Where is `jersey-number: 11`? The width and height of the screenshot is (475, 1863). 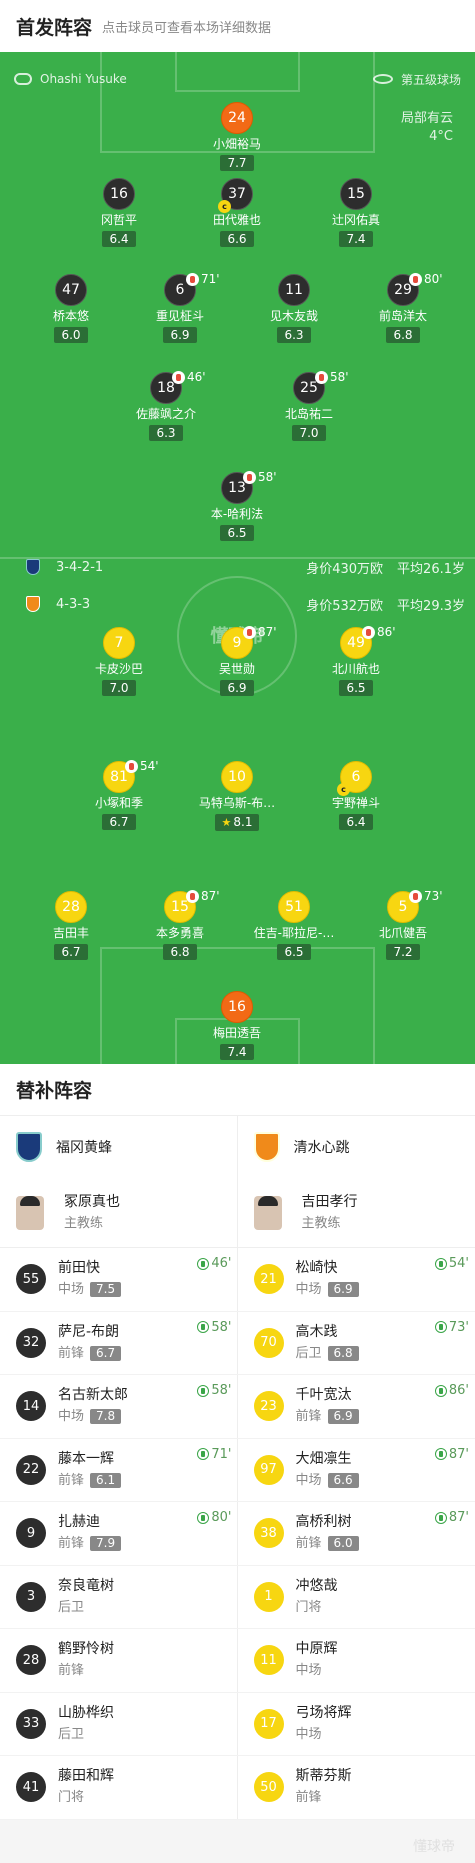 jersey-number: 11 is located at coordinates (294, 290).